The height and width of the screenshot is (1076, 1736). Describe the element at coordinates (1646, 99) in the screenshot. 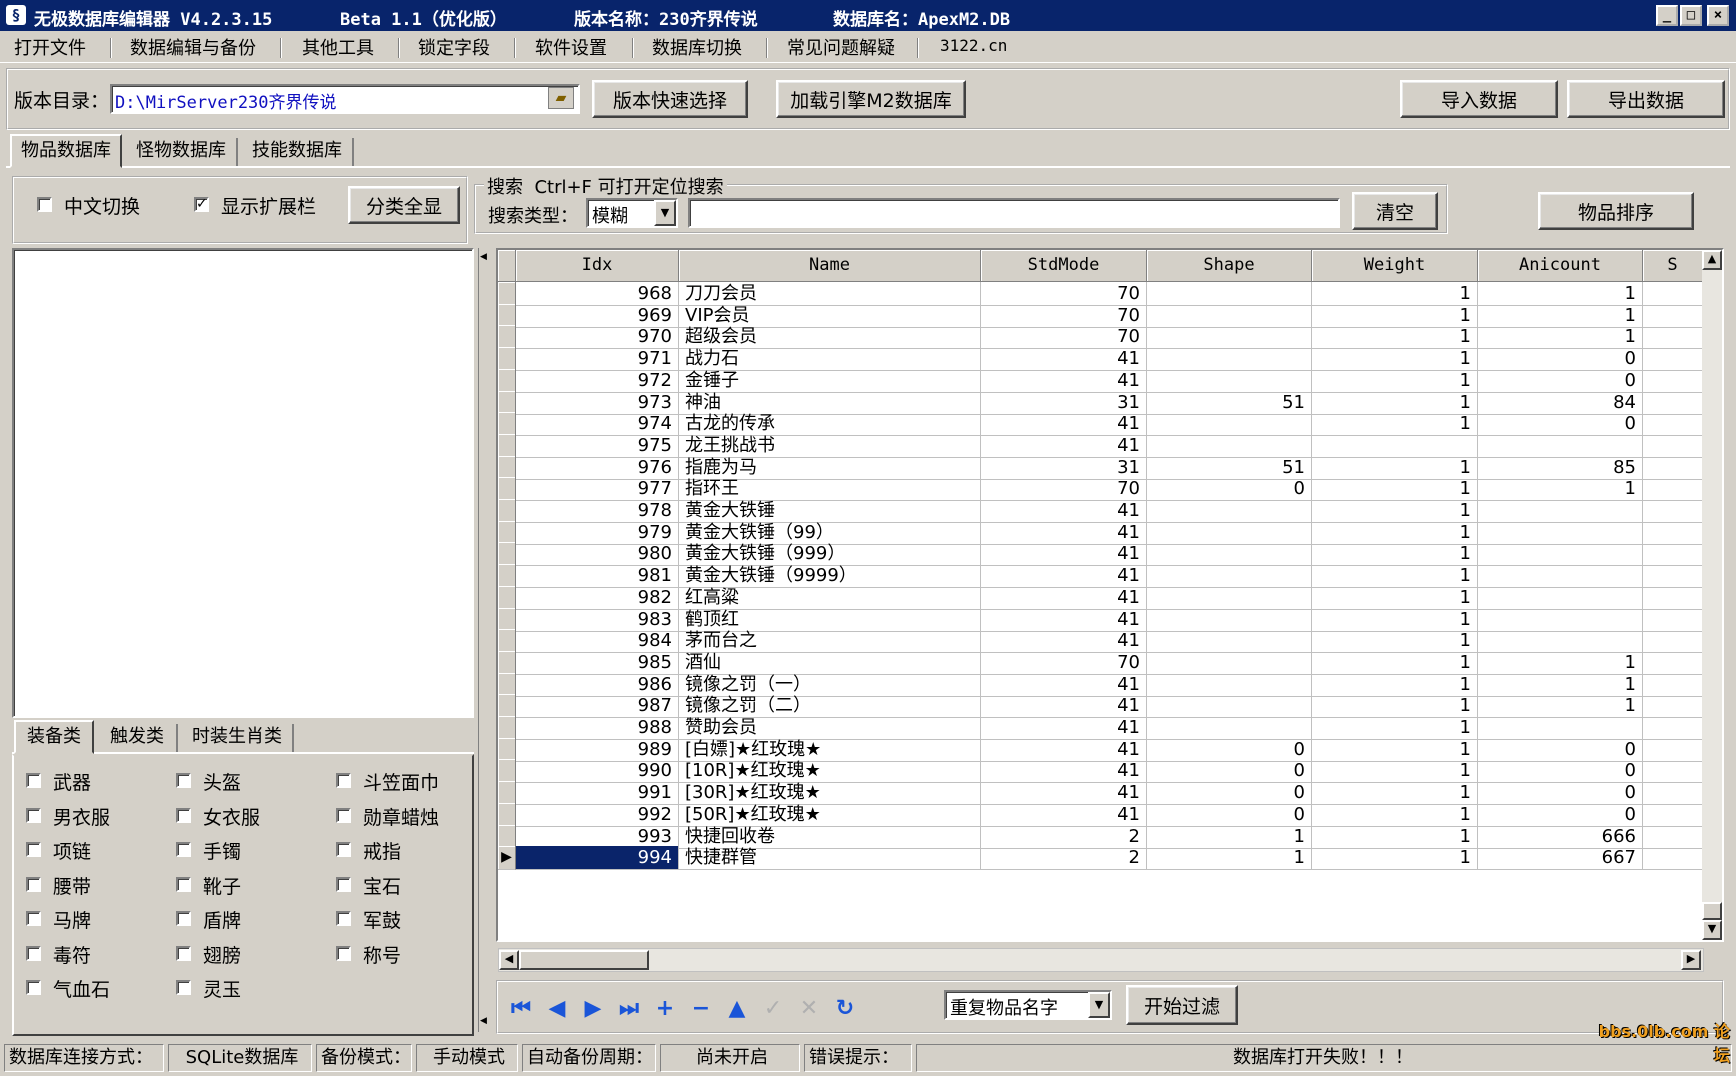

I see `export-button: 导出数据` at that location.